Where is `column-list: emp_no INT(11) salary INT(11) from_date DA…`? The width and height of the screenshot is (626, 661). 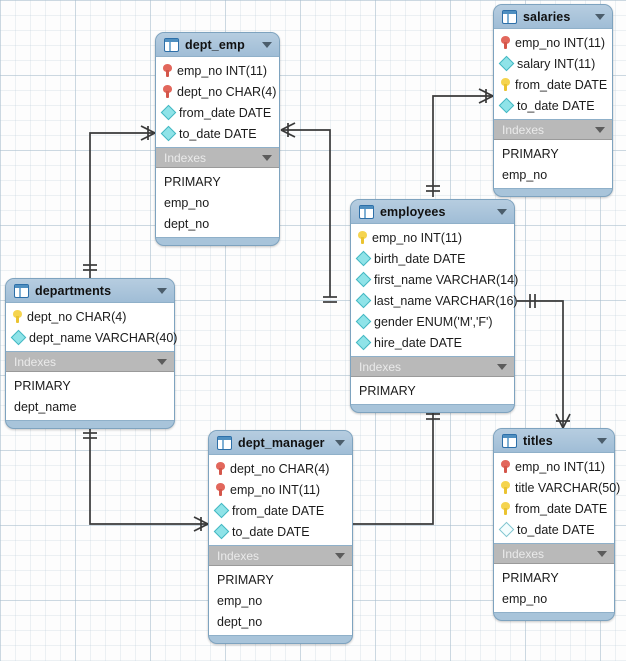 column-list: emp_no INT(11) salary INT(11) from_date DA… is located at coordinates (553, 74).